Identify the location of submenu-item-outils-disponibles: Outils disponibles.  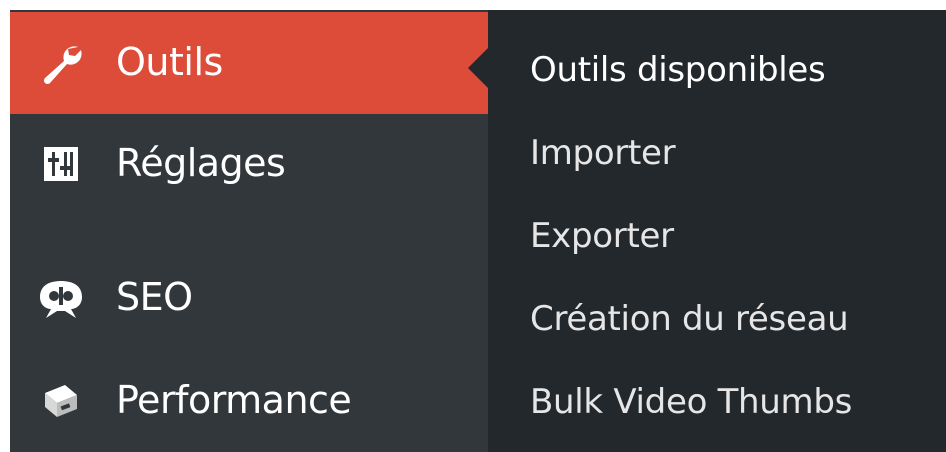
(678, 70).